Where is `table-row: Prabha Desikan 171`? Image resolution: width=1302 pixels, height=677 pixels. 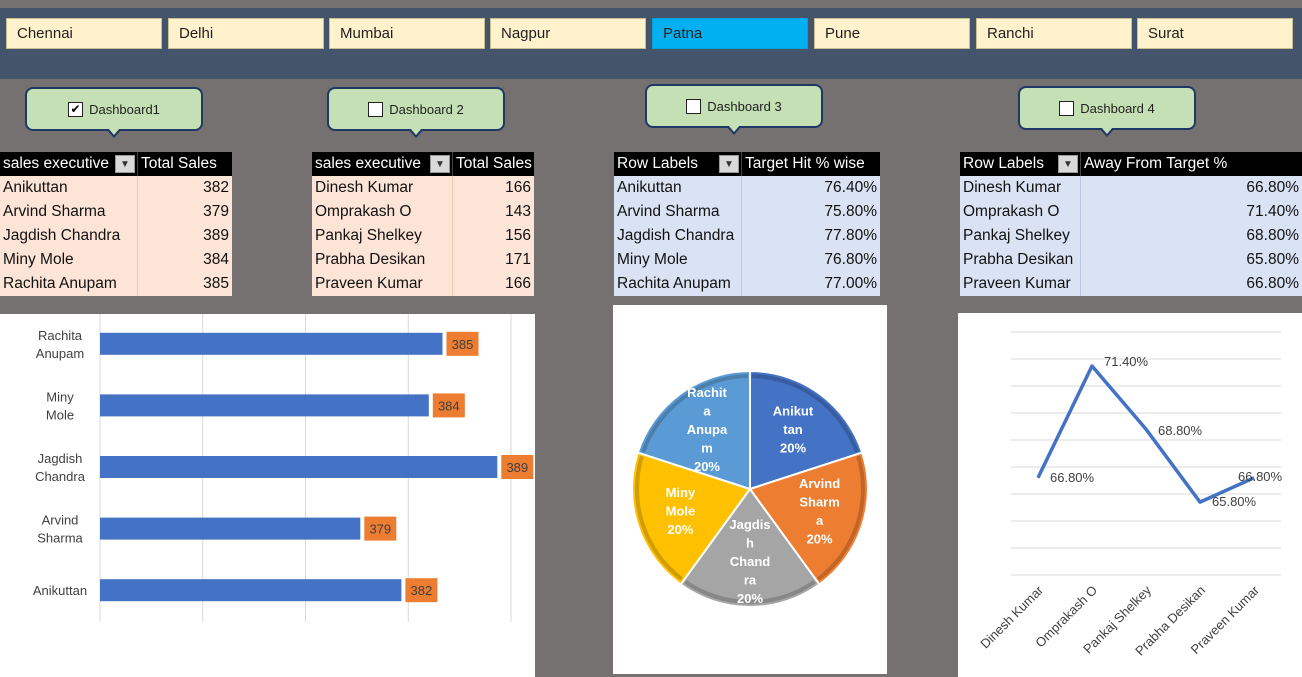
table-row: Prabha Desikan 171 is located at coordinates (423, 260).